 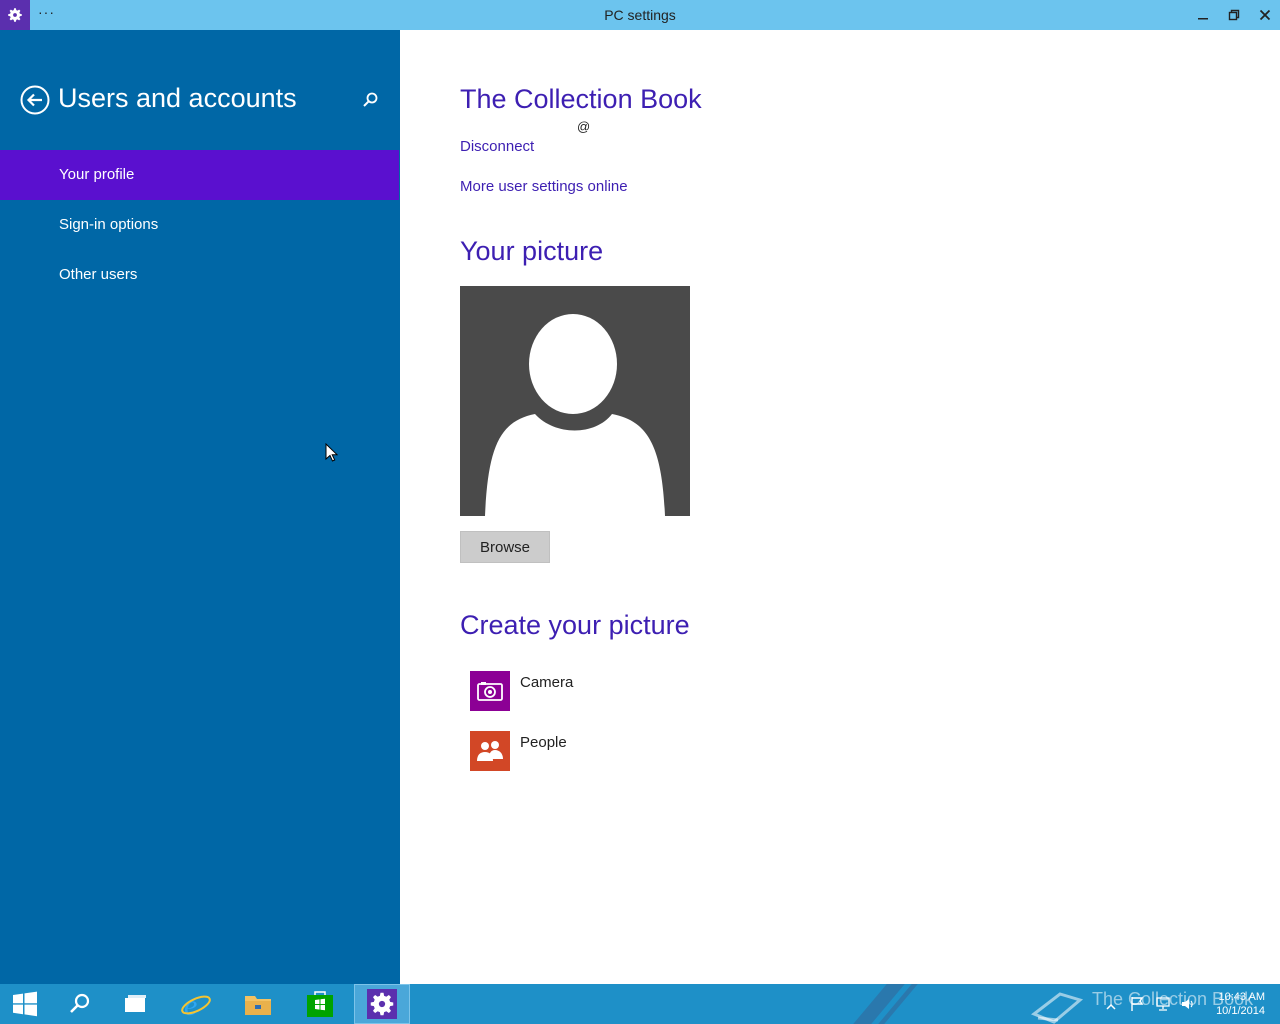 I want to click on start-button, so click(x=25, y=1004).